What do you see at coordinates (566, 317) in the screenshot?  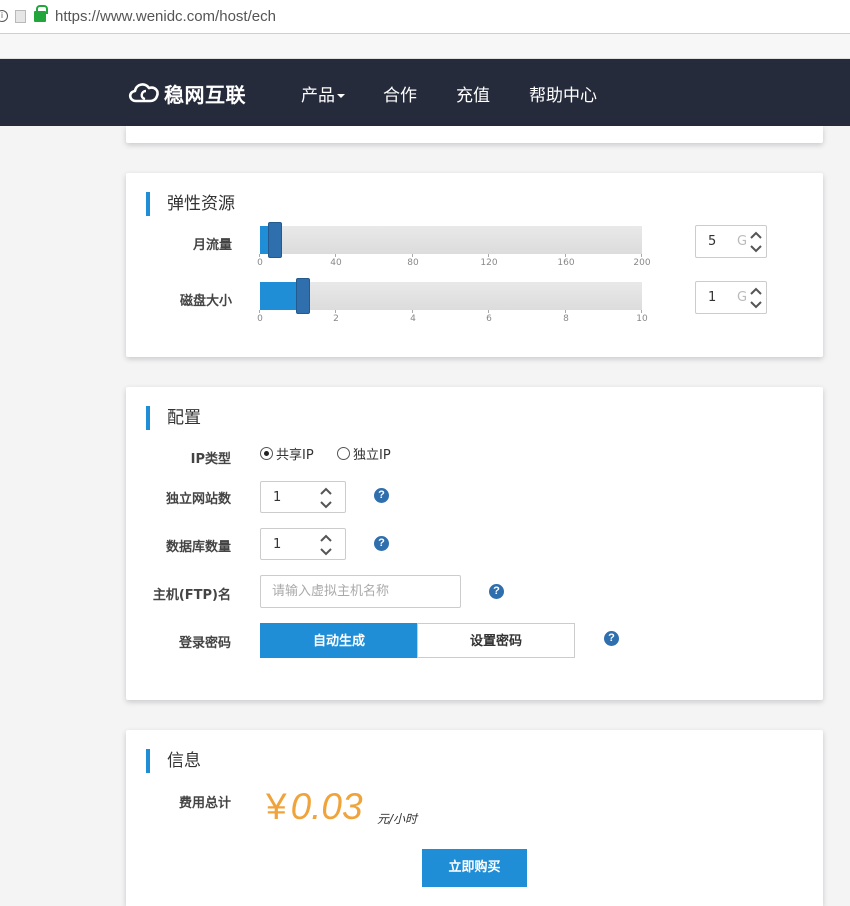 I see `tick-label: 8` at bounding box center [566, 317].